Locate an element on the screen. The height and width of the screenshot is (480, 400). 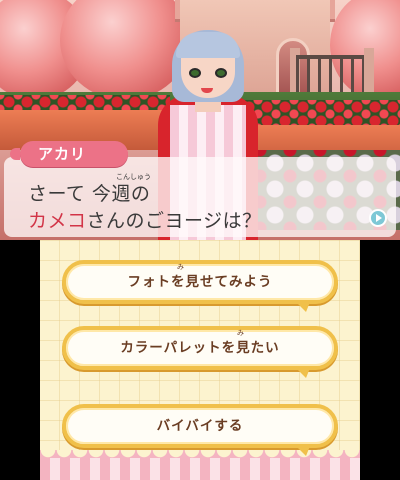
dialog-line-2: カメコさんのごヨージは？ is located at coordinates (145, 219).